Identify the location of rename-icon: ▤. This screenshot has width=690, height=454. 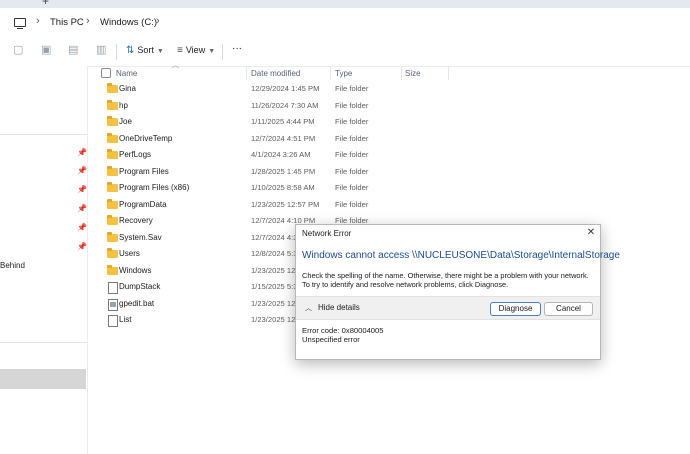
(73, 50).